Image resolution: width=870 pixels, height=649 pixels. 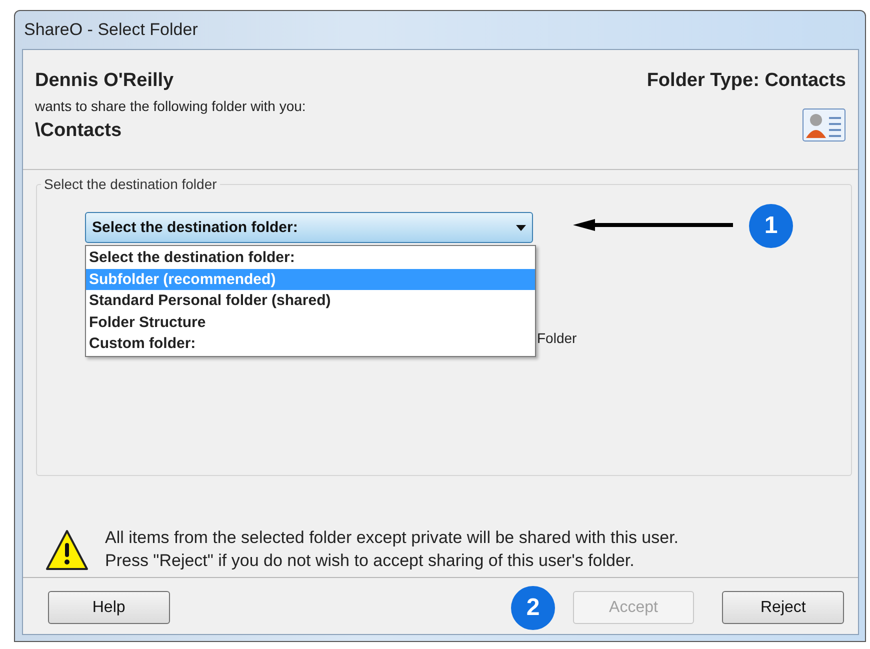 What do you see at coordinates (653, 225) in the screenshot?
I see `arrow-icon` at bounding box center [653, 225].